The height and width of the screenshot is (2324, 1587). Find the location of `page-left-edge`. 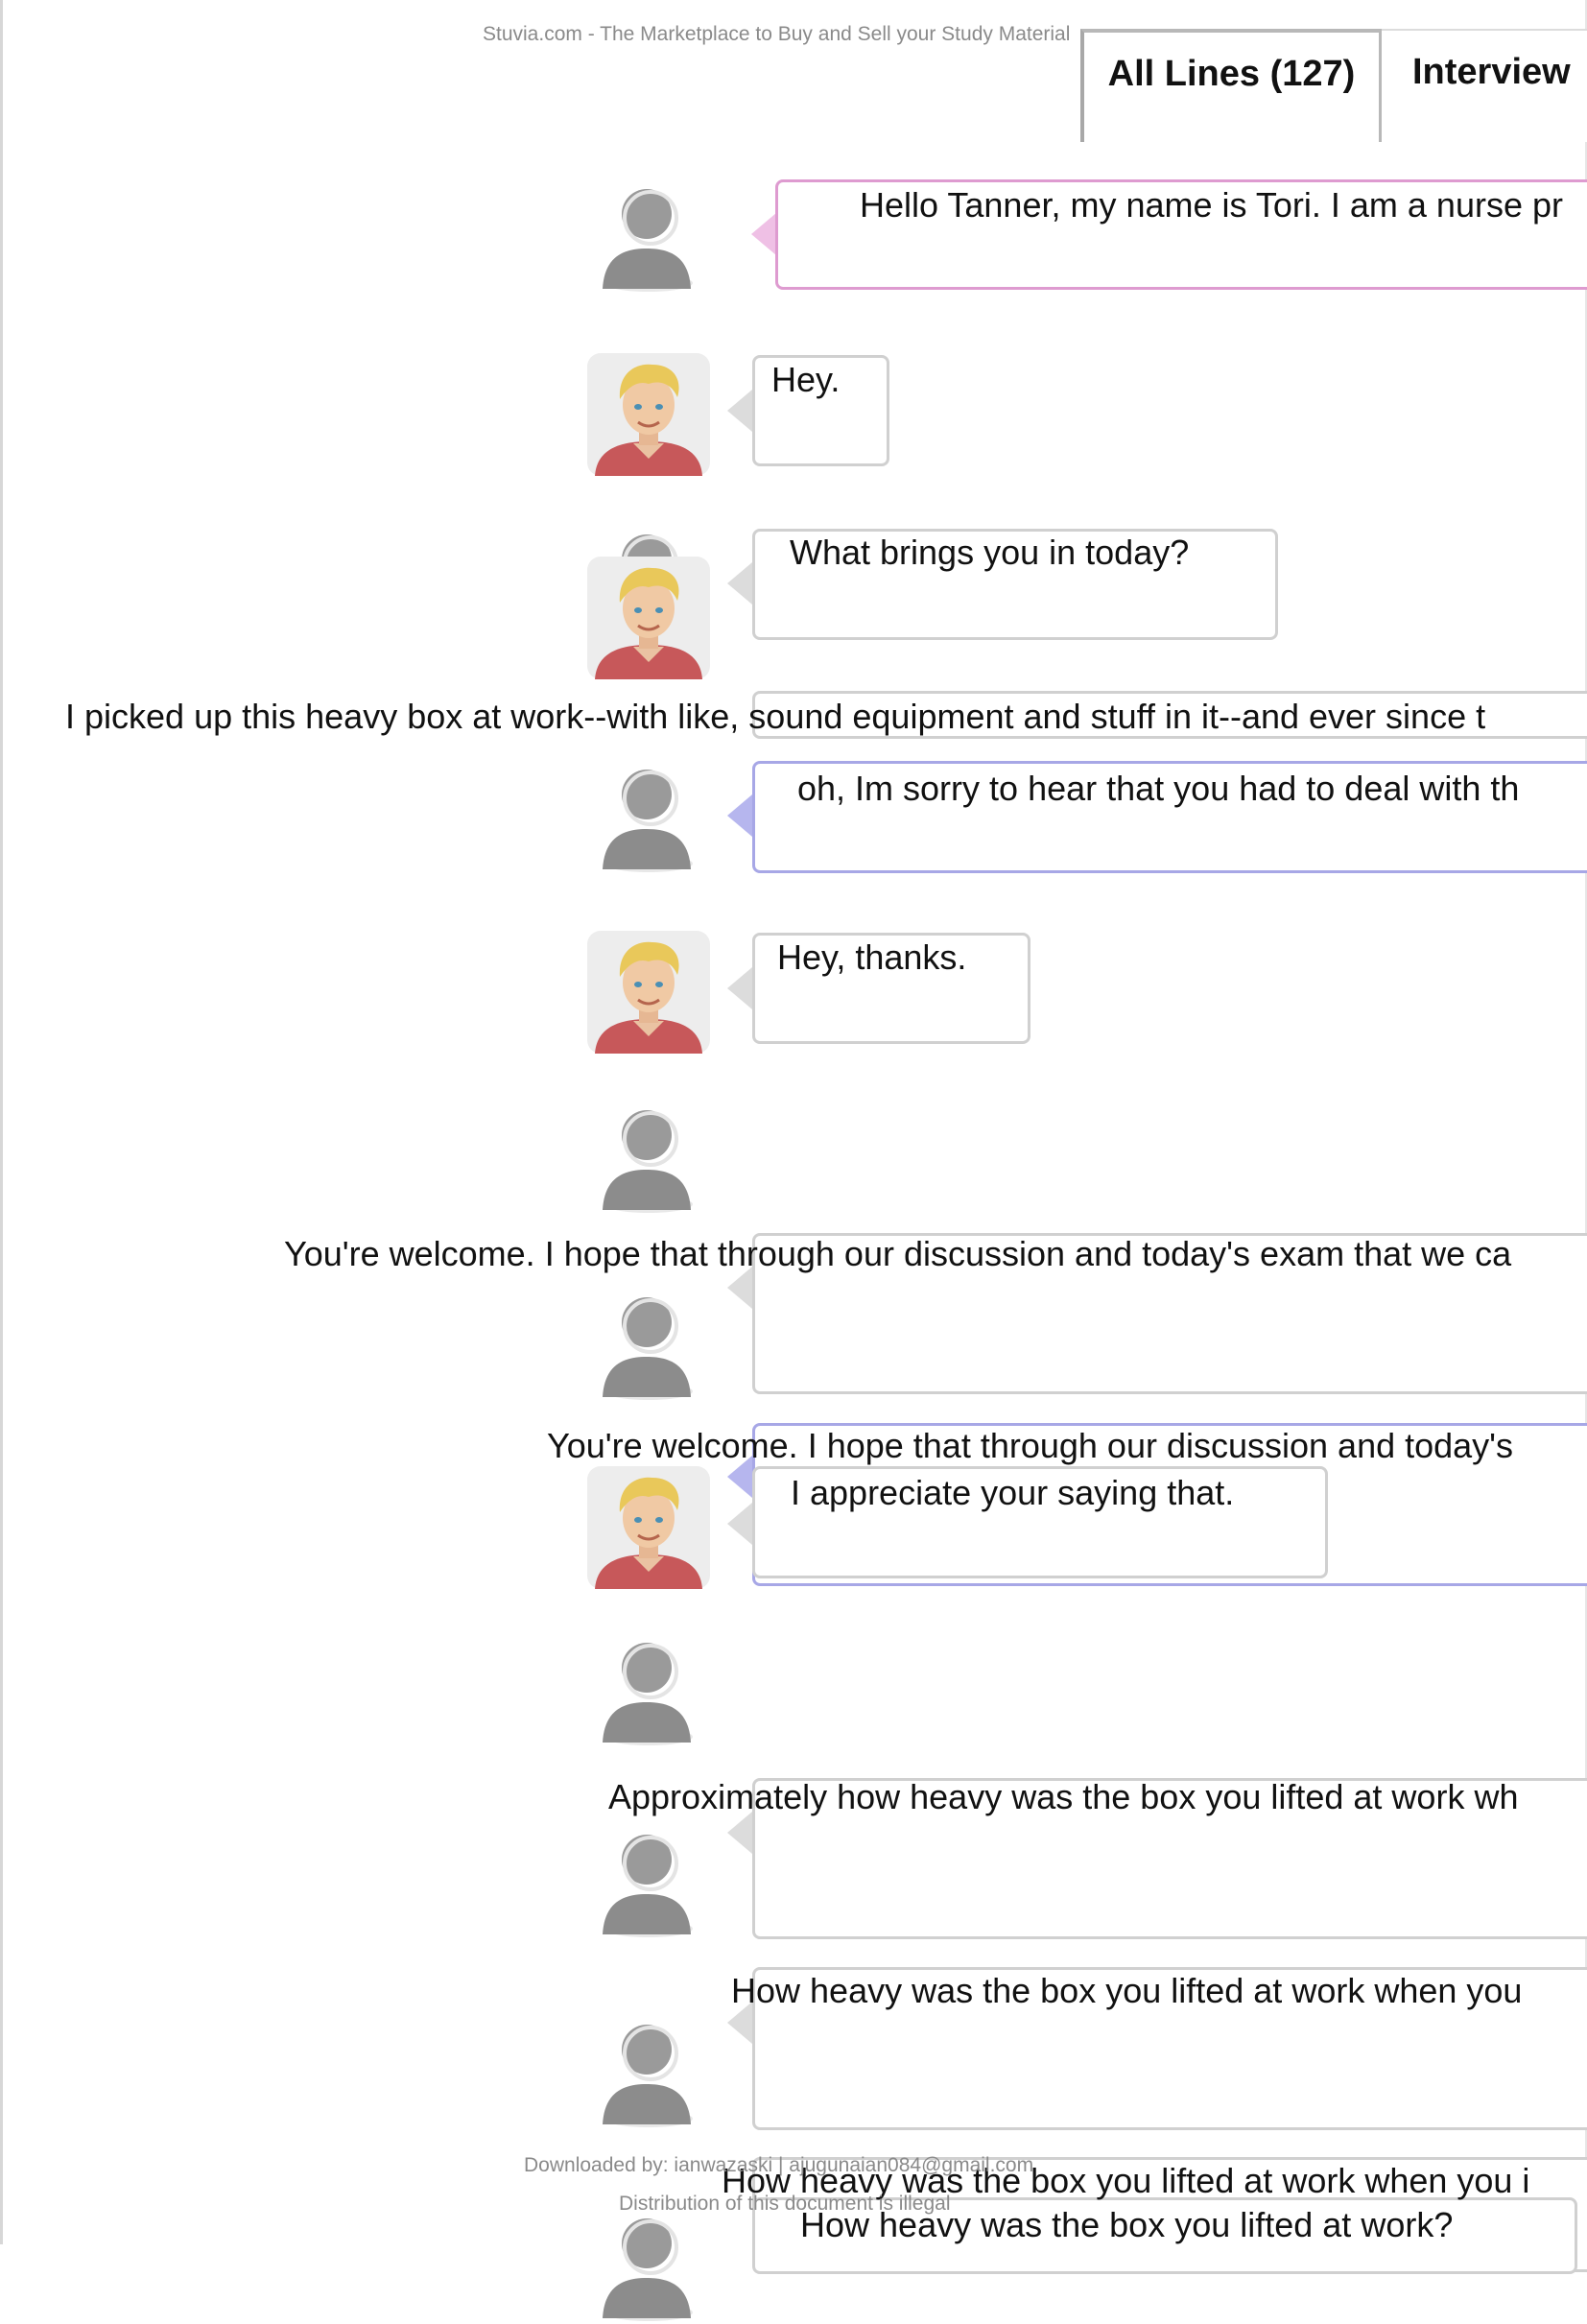

page-left-edge is located at coordinates (2, 1122).